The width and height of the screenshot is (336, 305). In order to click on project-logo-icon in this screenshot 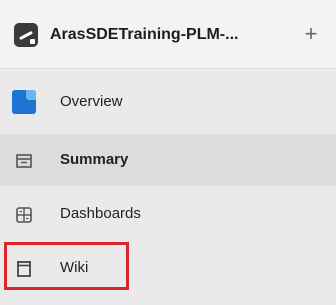, I will do `click(26, 35)`.